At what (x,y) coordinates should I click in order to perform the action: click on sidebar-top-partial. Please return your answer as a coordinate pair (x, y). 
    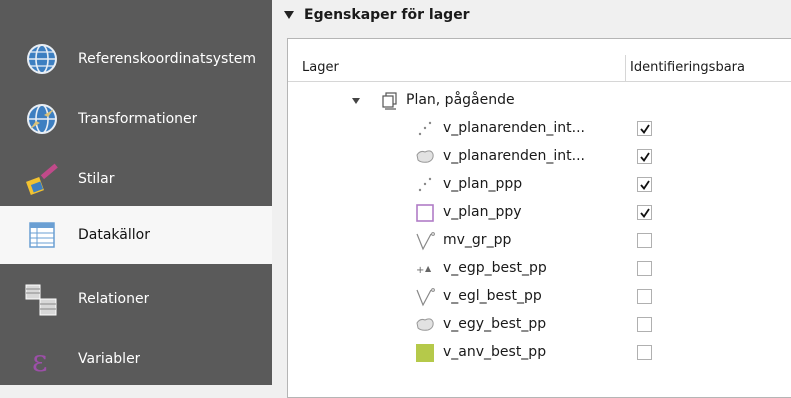
    Looking at the image, I should click on (136, 7).